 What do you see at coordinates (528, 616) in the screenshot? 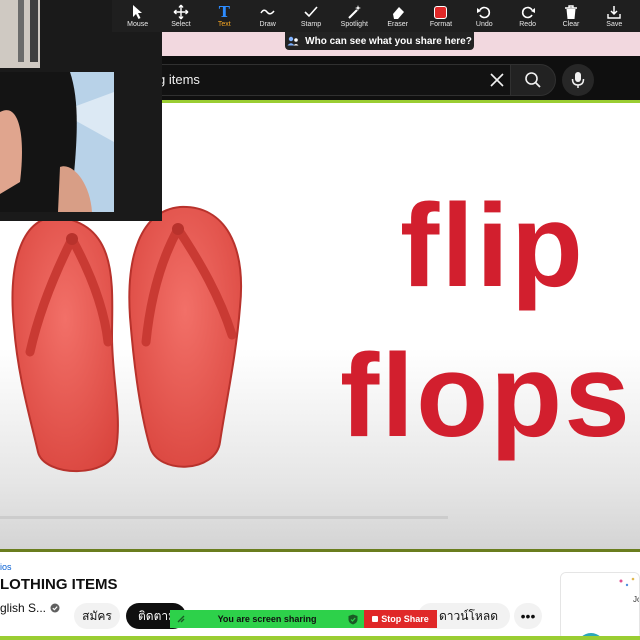
I see `more-actions-button: •••` at bounding box center [528, 616].